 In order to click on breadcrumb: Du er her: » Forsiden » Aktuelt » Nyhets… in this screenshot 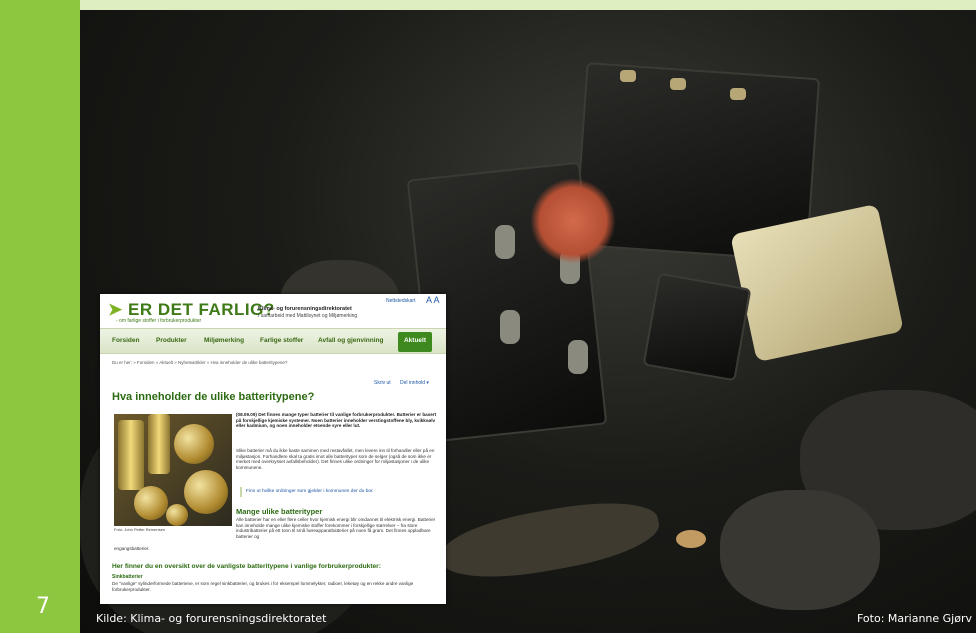, I will do `click(199, 362)`.